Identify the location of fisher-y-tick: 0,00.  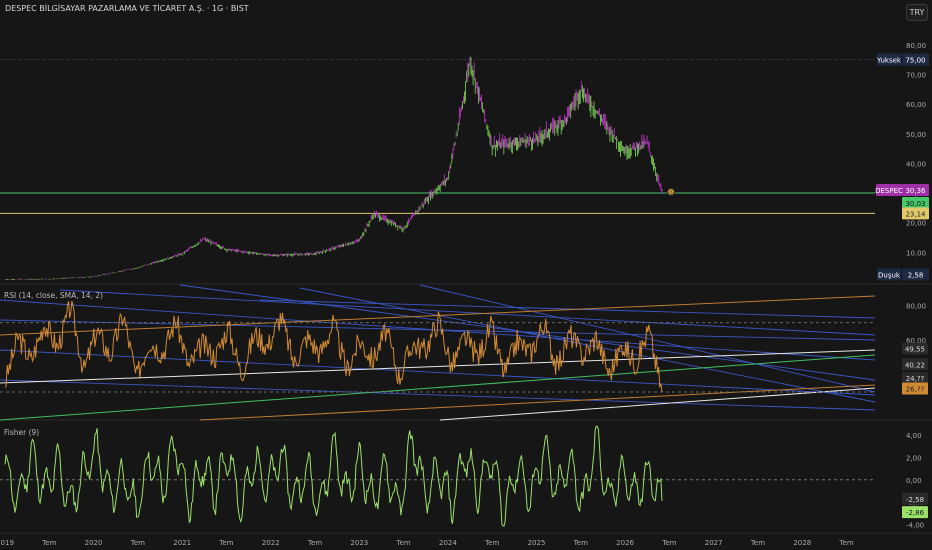
(914, 481).